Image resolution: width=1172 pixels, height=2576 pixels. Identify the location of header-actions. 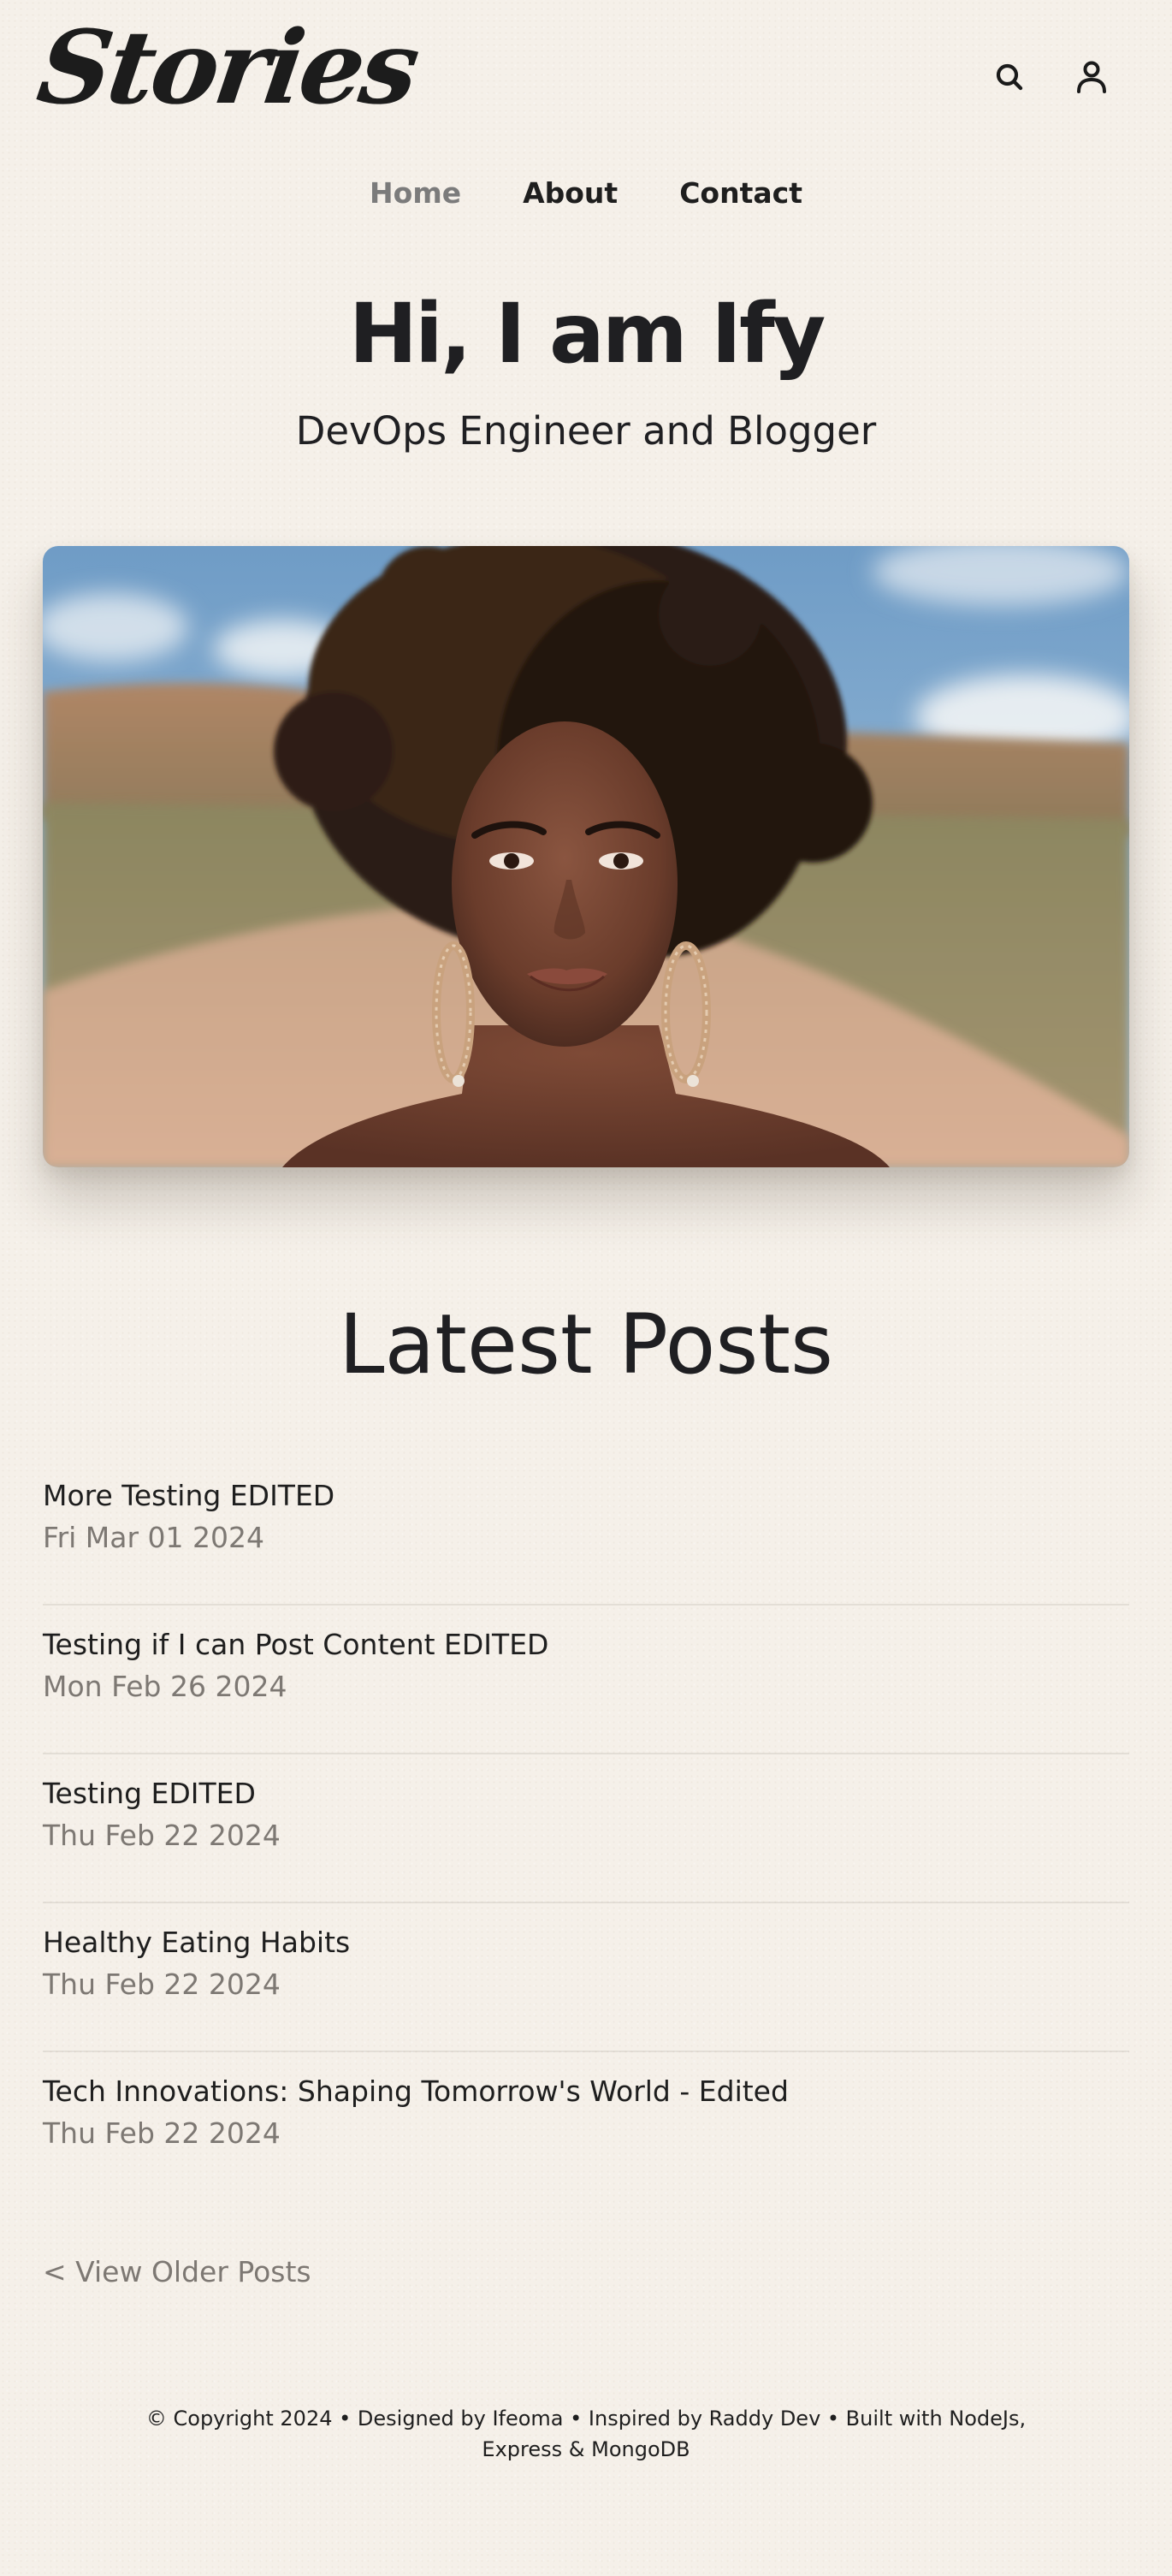
(1050, 77).